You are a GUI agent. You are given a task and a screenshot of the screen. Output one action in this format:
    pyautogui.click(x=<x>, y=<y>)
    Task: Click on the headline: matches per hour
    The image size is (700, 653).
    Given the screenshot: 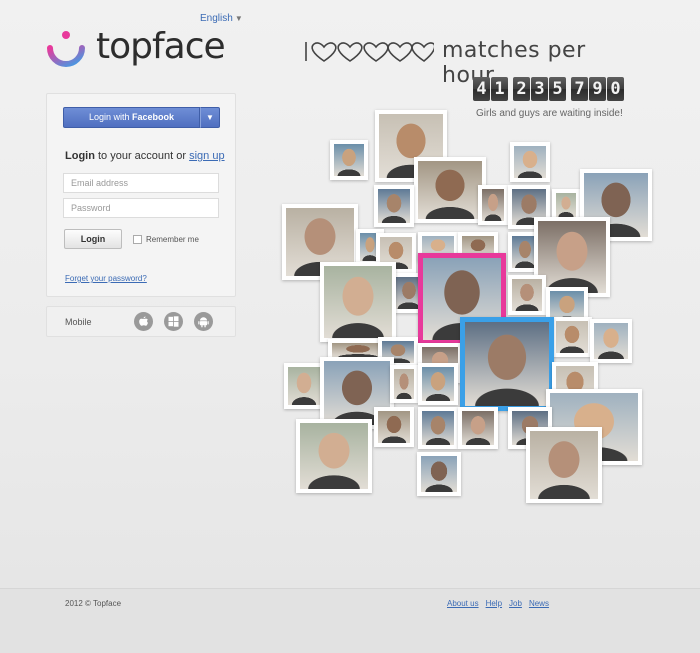 What is the action you would take?
    pyautogui.click(x=472, y=62)
    